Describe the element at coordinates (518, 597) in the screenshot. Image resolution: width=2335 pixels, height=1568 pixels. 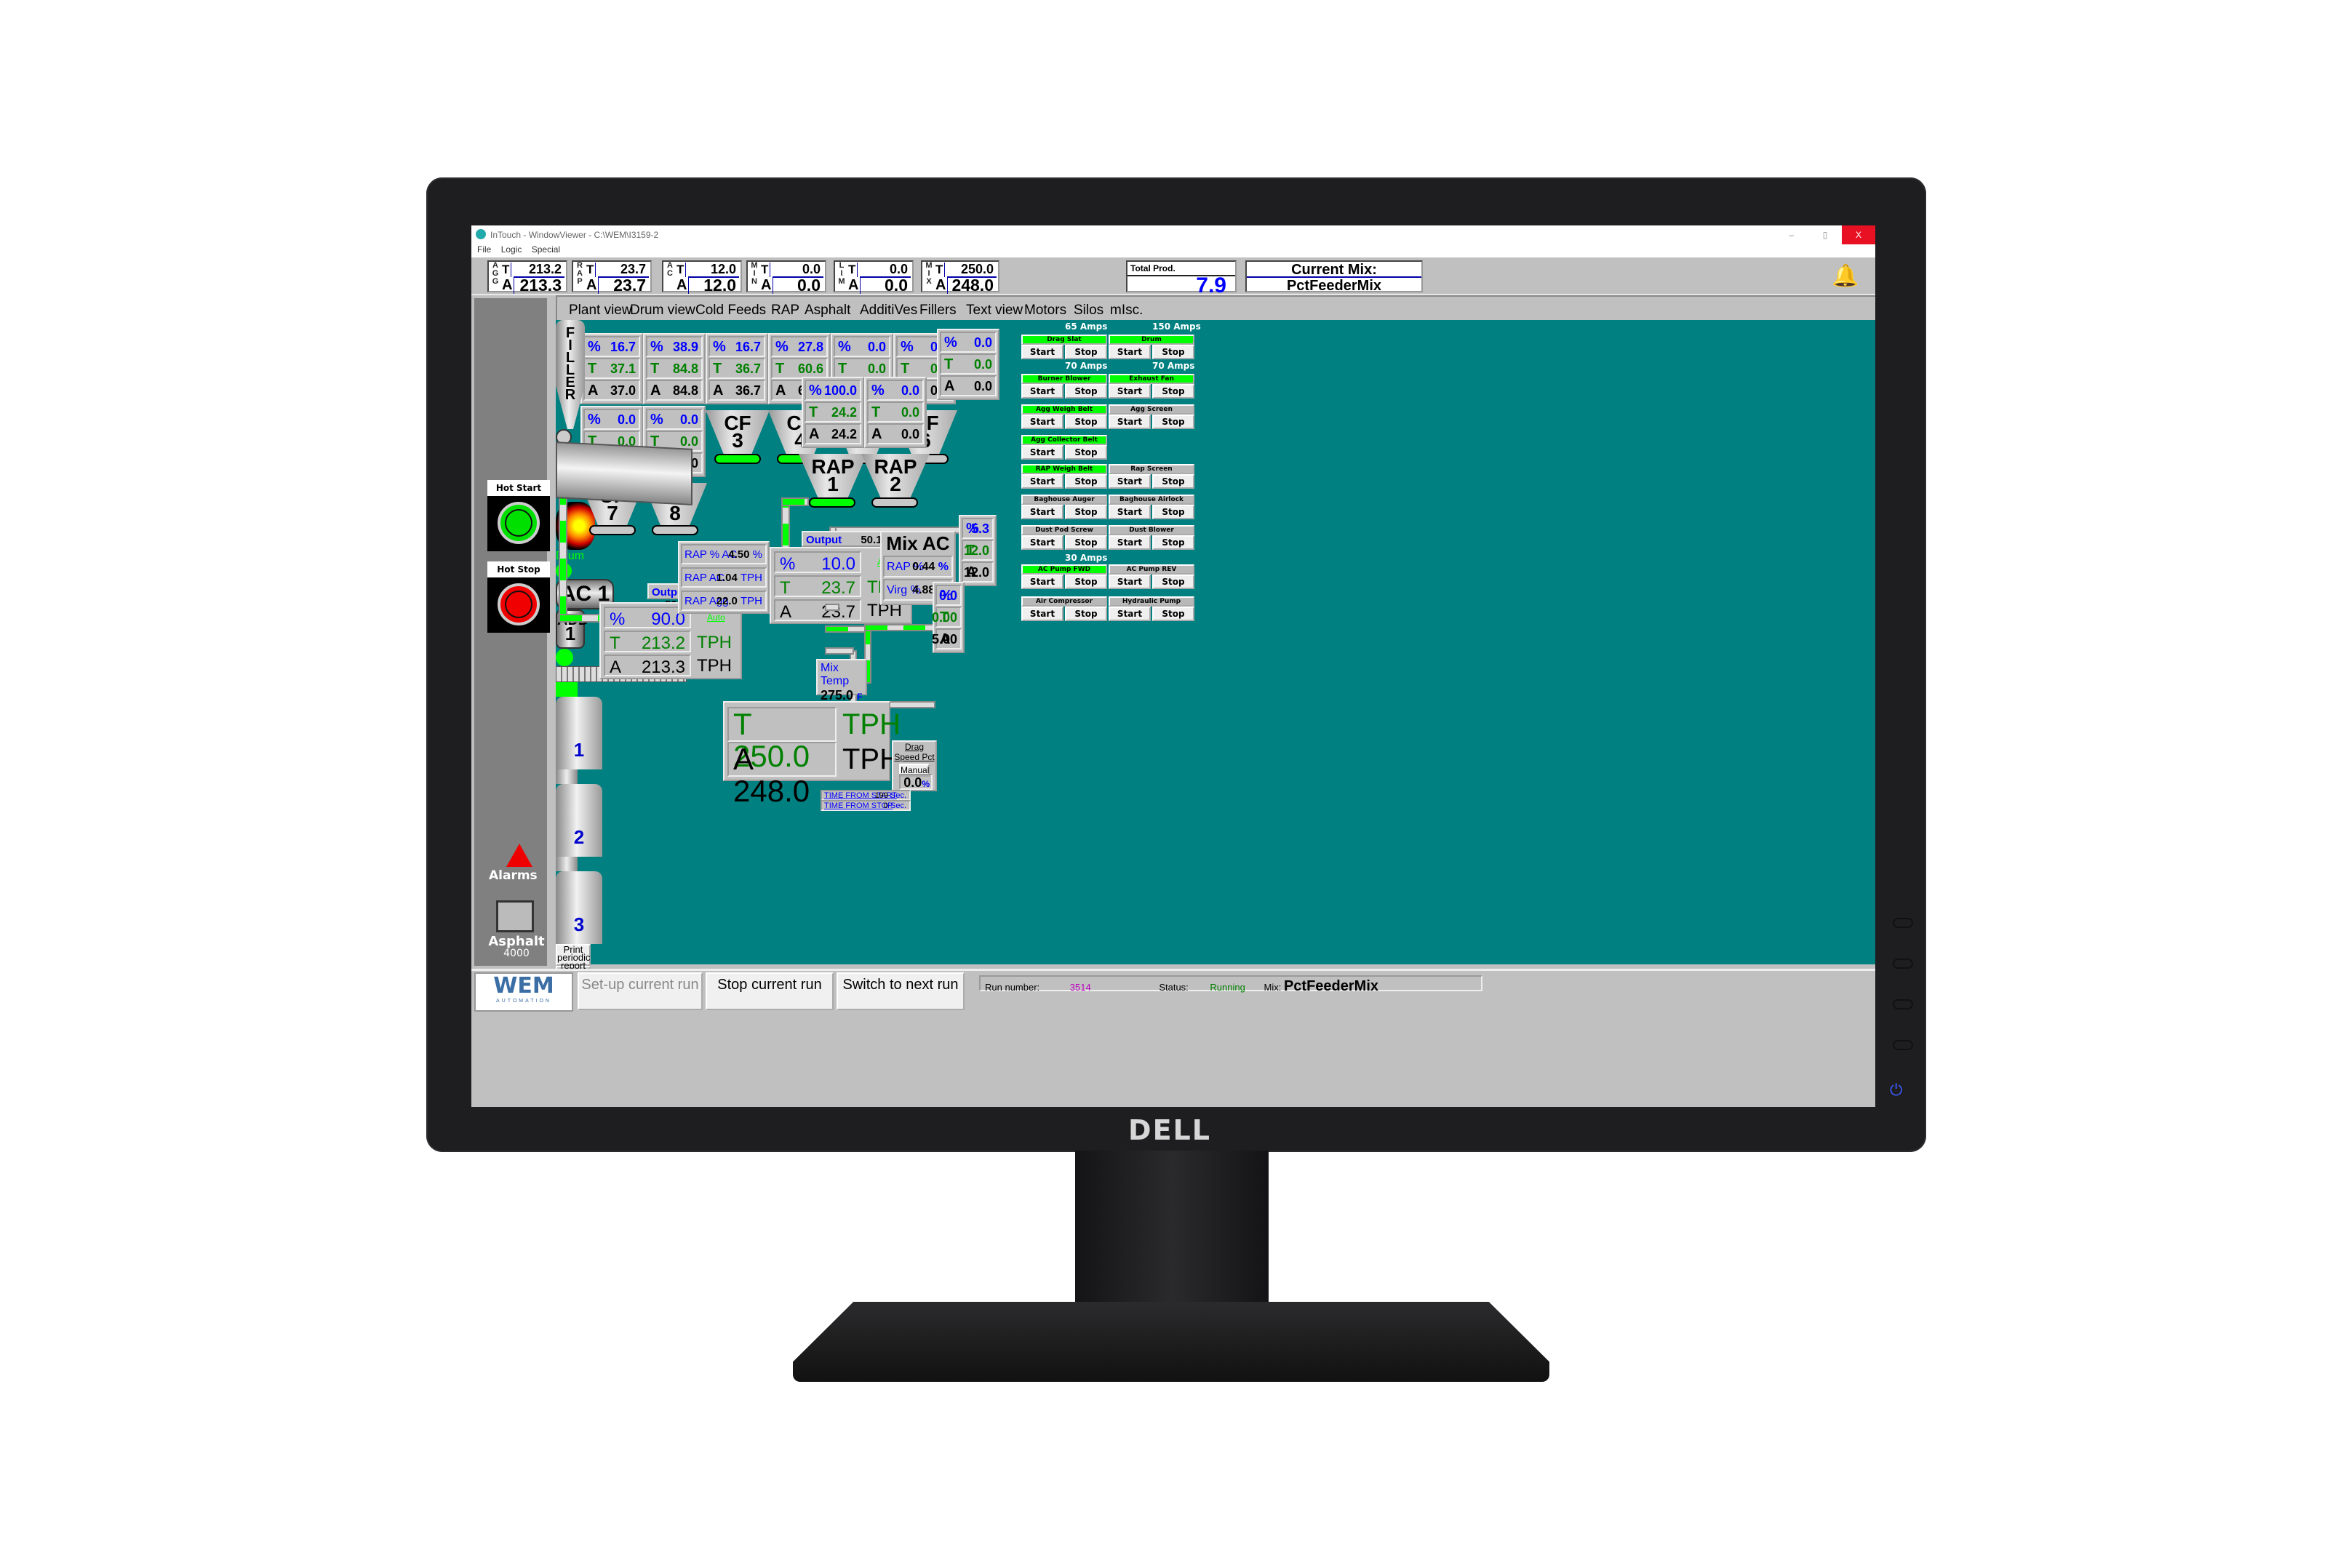
I see `hot-stop-button: Hot Stop` at that location.